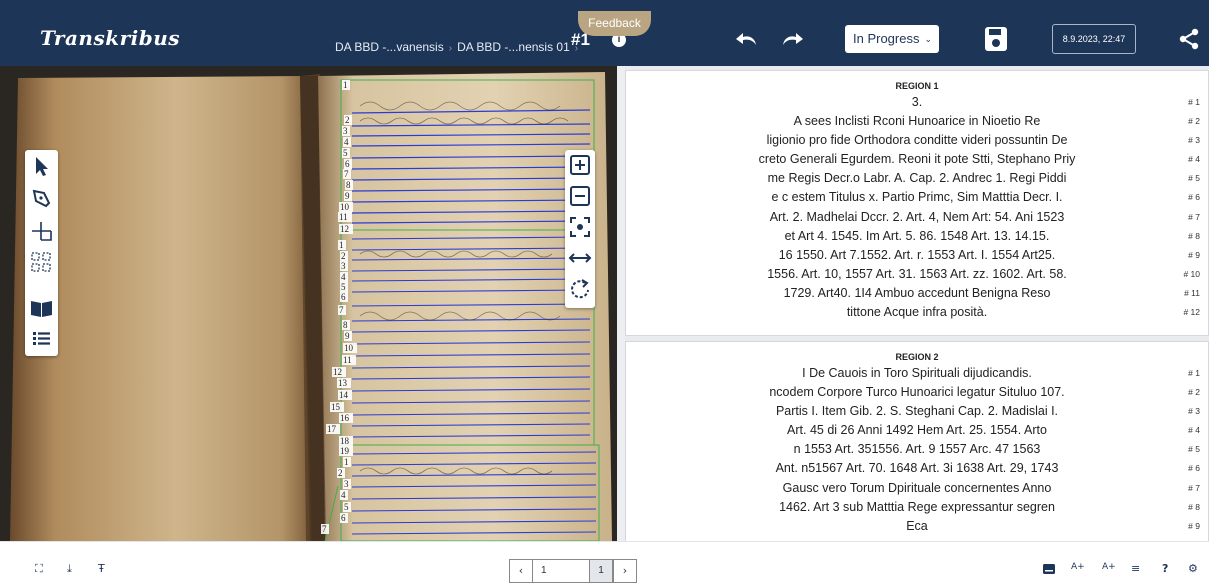 Image resolution: width=1209 pixels, height=588 pixels. What do you see at coordinates (928, 39) in the screenshot?
I see `chevron-down-icon: ⌄` at bounding box center [928, 39].